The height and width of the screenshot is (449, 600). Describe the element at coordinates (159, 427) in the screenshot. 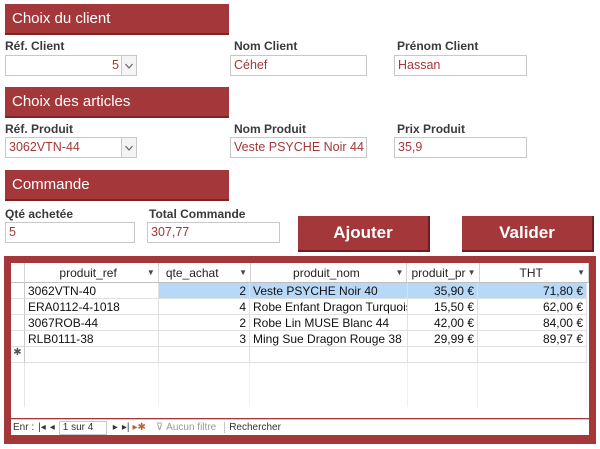

I see `filter-icon: ⊽` at that location.